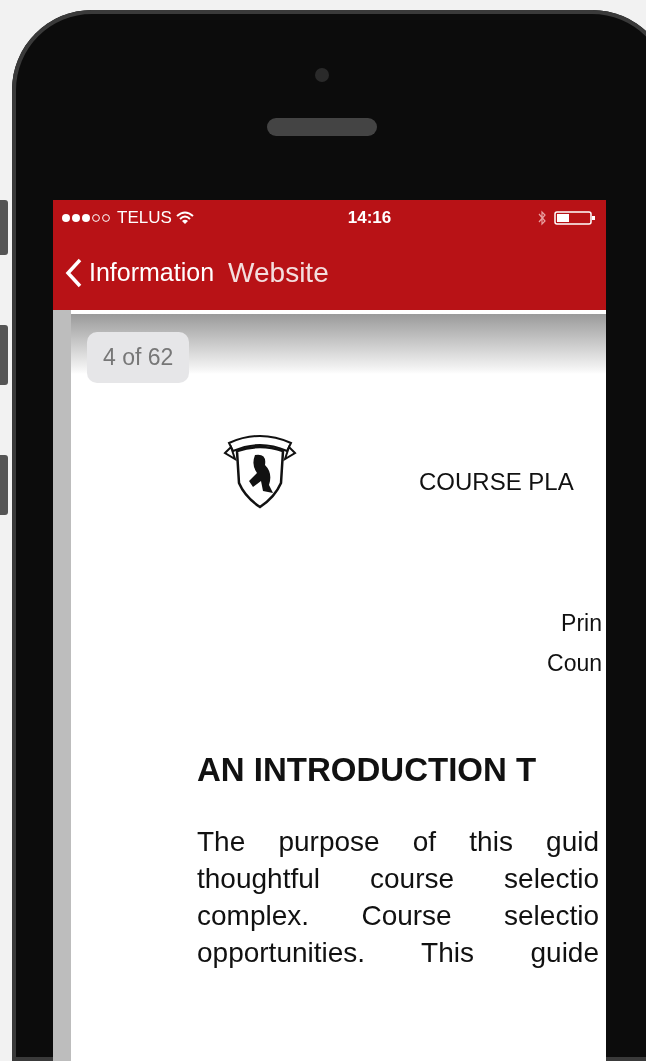 Image resolution: width=646 pixels, height=1061 pixels. I want to click on chevron-left-icon, so click(74, 272).